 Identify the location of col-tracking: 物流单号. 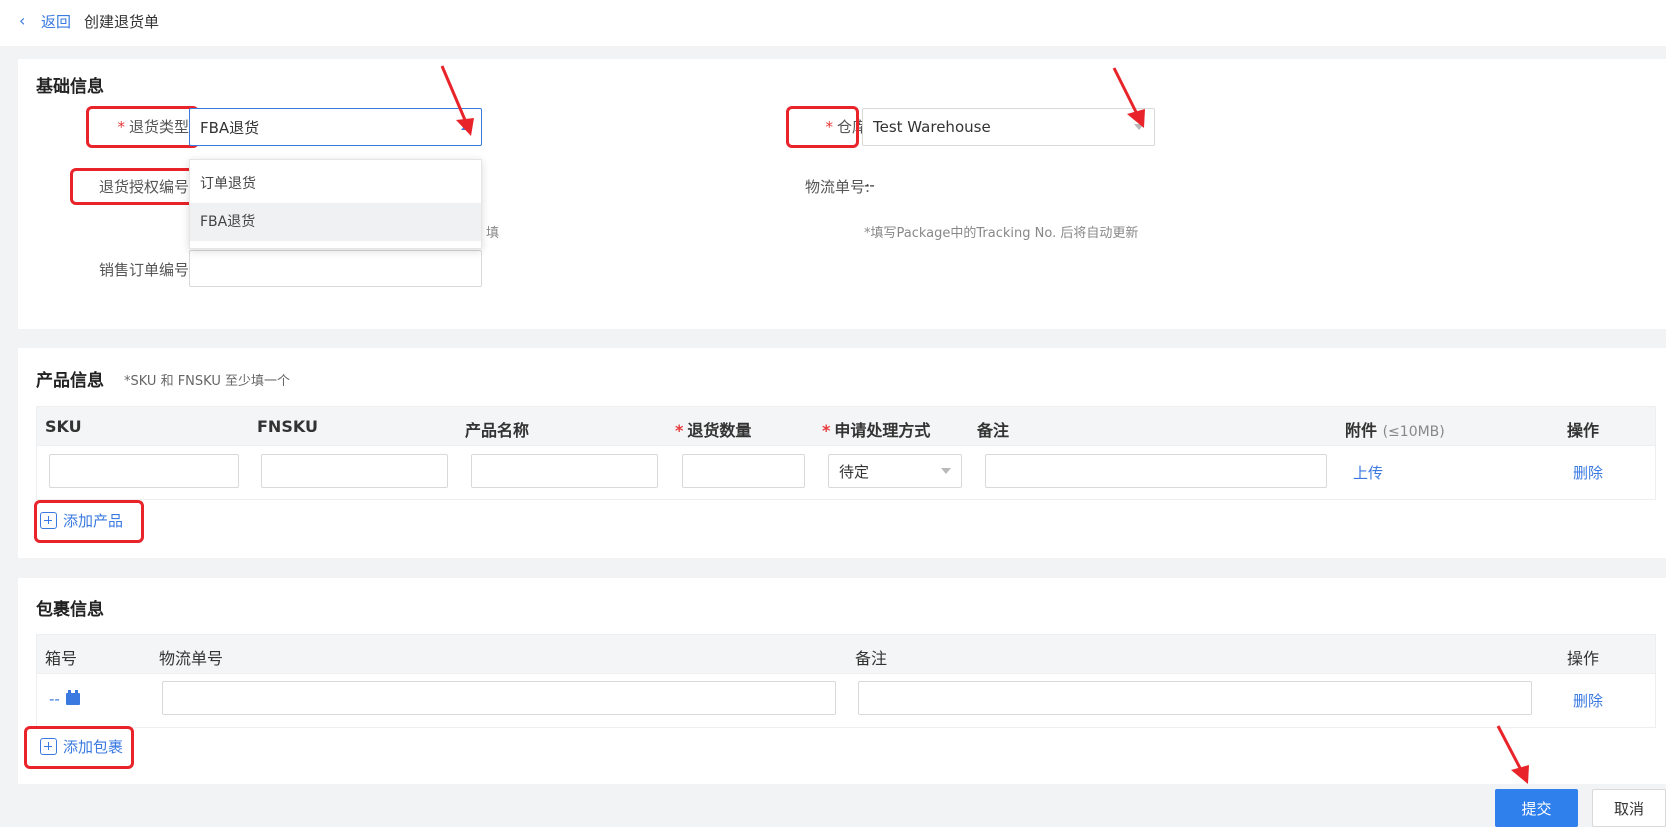
(191, 658).